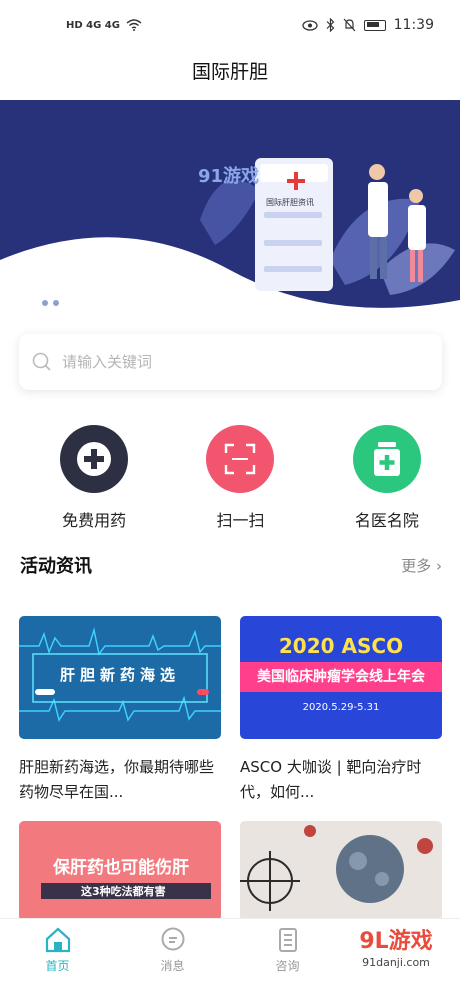  I want to click on action-scan: 扫一扫, so click(240, 478).